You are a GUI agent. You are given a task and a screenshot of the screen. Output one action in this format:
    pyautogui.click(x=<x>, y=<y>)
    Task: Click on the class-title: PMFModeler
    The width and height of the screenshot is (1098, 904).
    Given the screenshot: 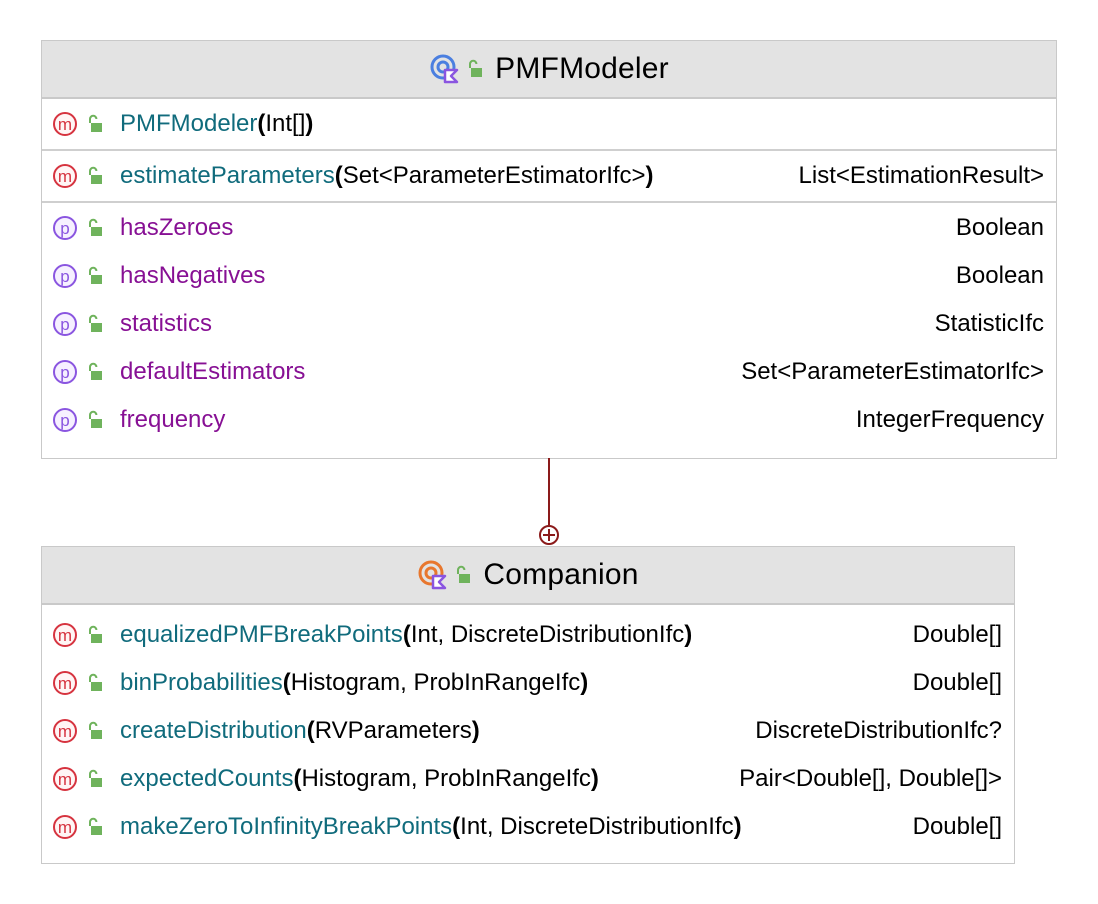 What is the action you would take?
    pyautogui.click(x=582, y=68)
    